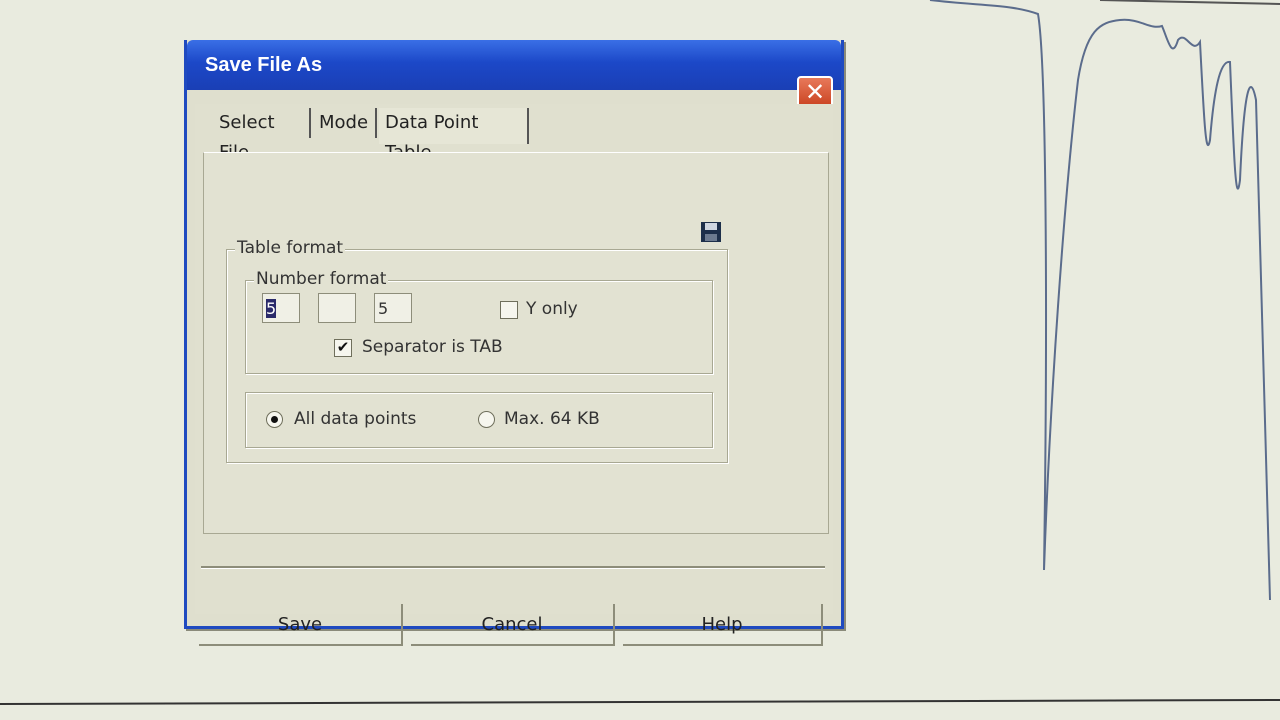  Describe the element at coordinates (345, 123) in the screenshot. I see `tab-mode: Mode` at that location.